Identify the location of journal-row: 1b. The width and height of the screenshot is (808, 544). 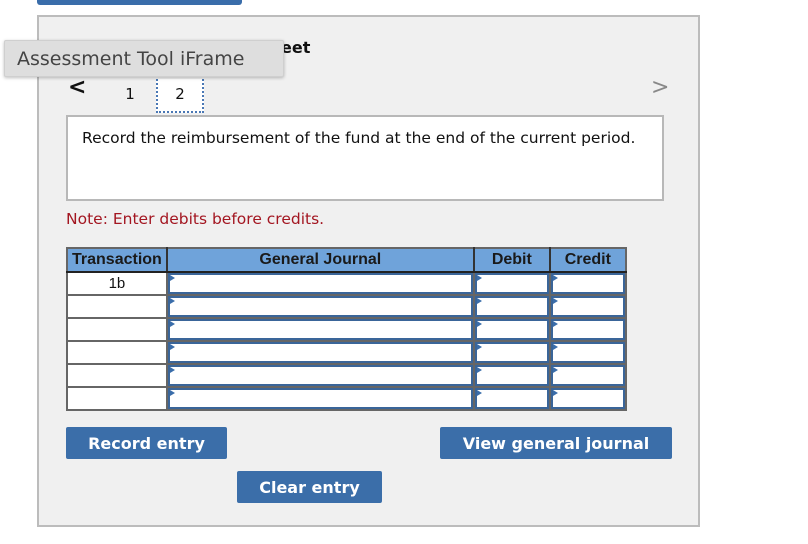
(346, 284).